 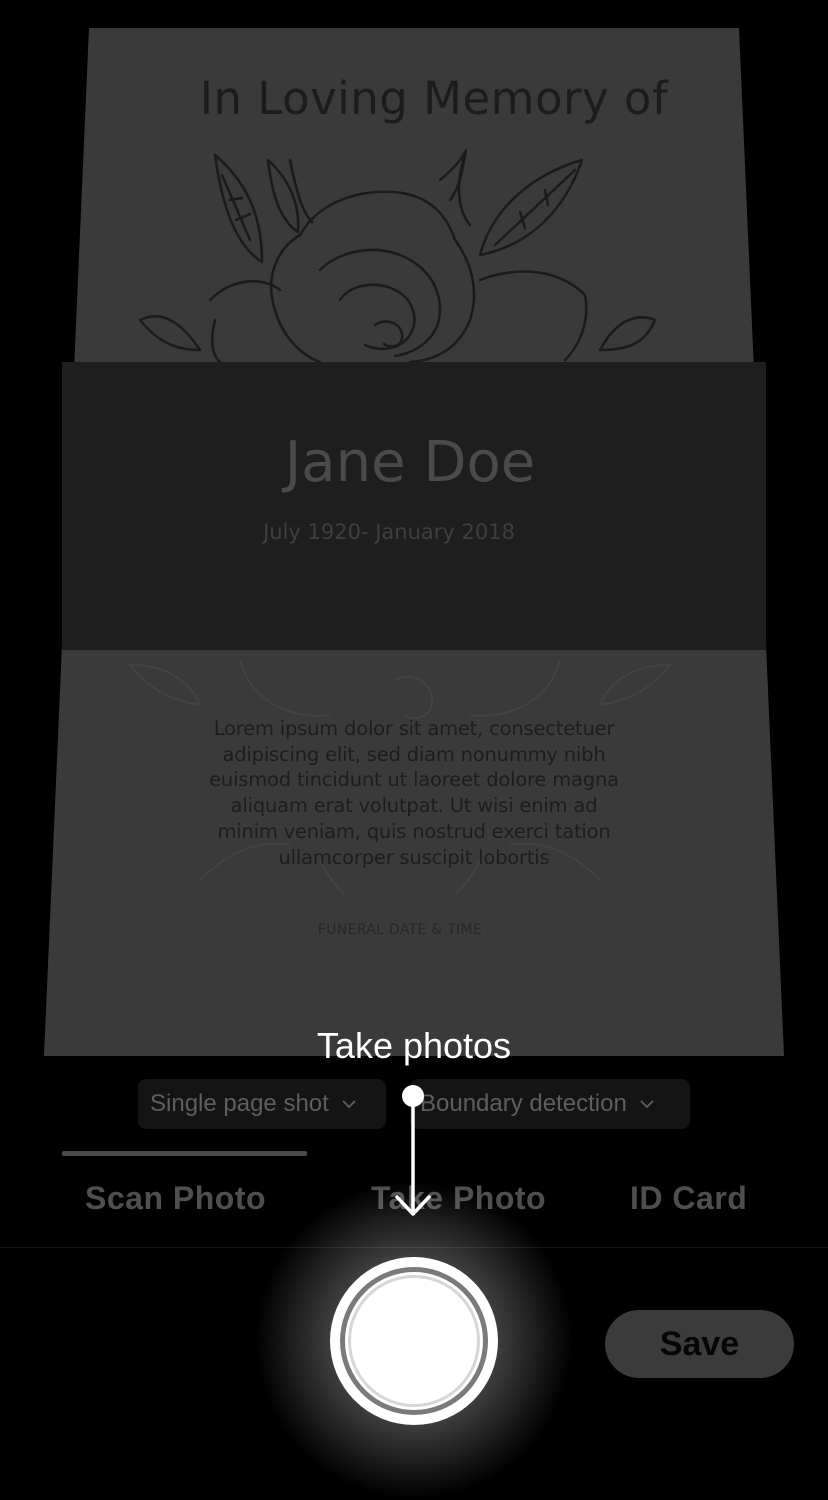 I want to click on body-line: ullamcorper suscipit lobortis, so click(x=414, y=857).